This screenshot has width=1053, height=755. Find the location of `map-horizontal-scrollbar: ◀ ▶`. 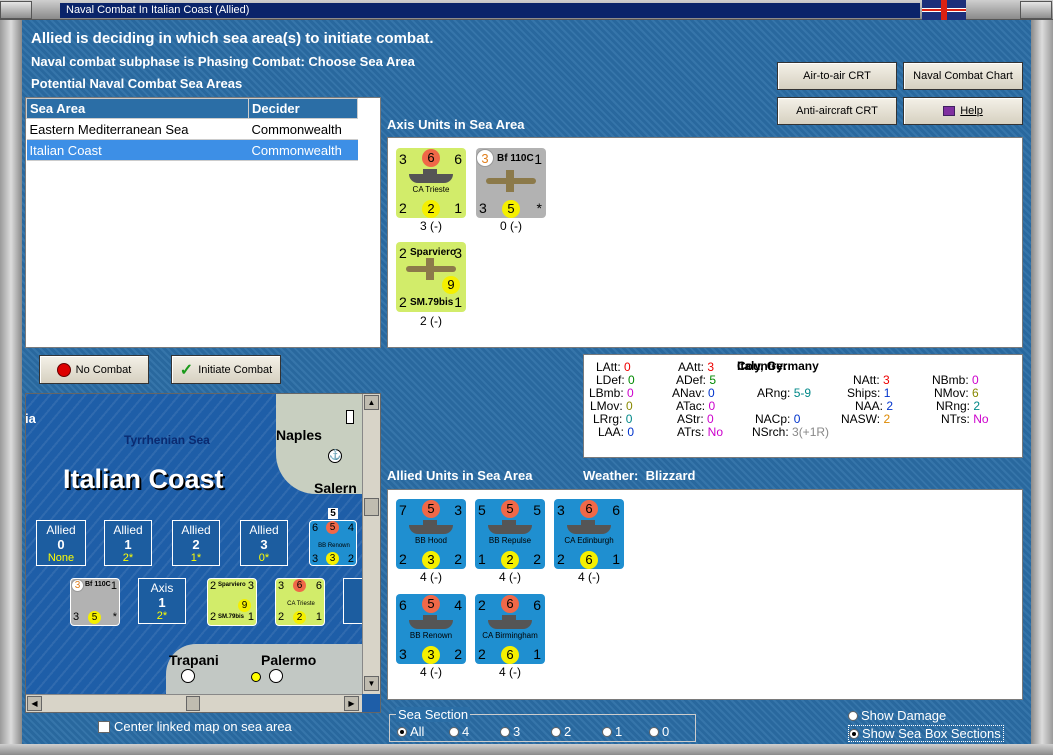

map-horizontal-scrollbar: ◀ ▶ is located at coordinates (194, 703).